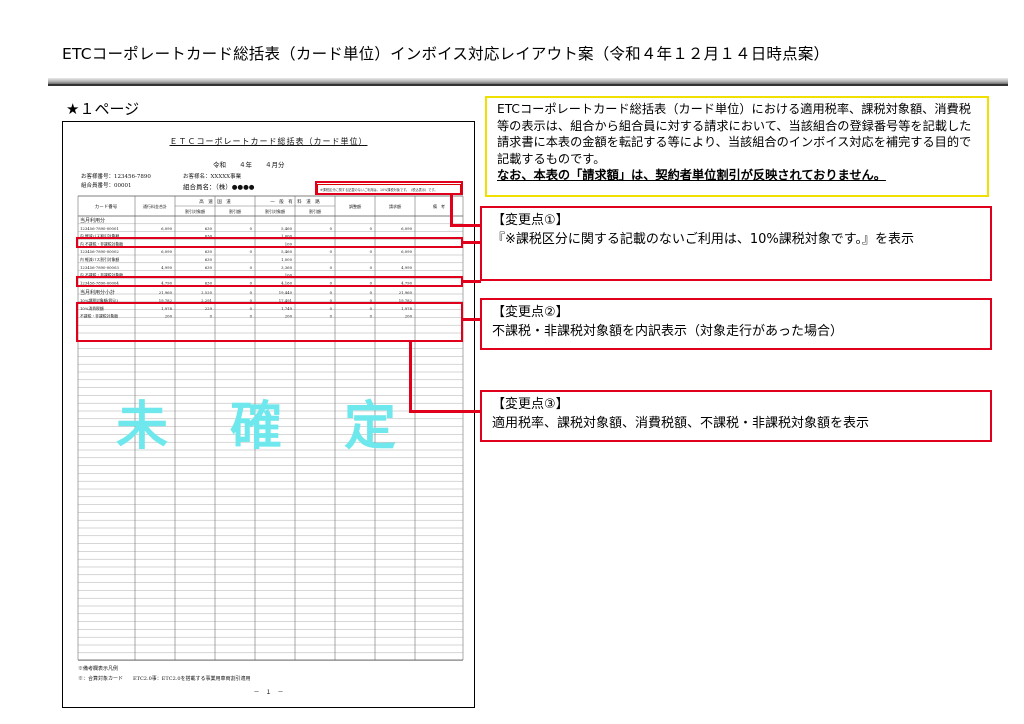 The height and width of the screenshot is (724, 1024). I want to click on subtotal-label: 当月利用分小計, so click(97, 292).